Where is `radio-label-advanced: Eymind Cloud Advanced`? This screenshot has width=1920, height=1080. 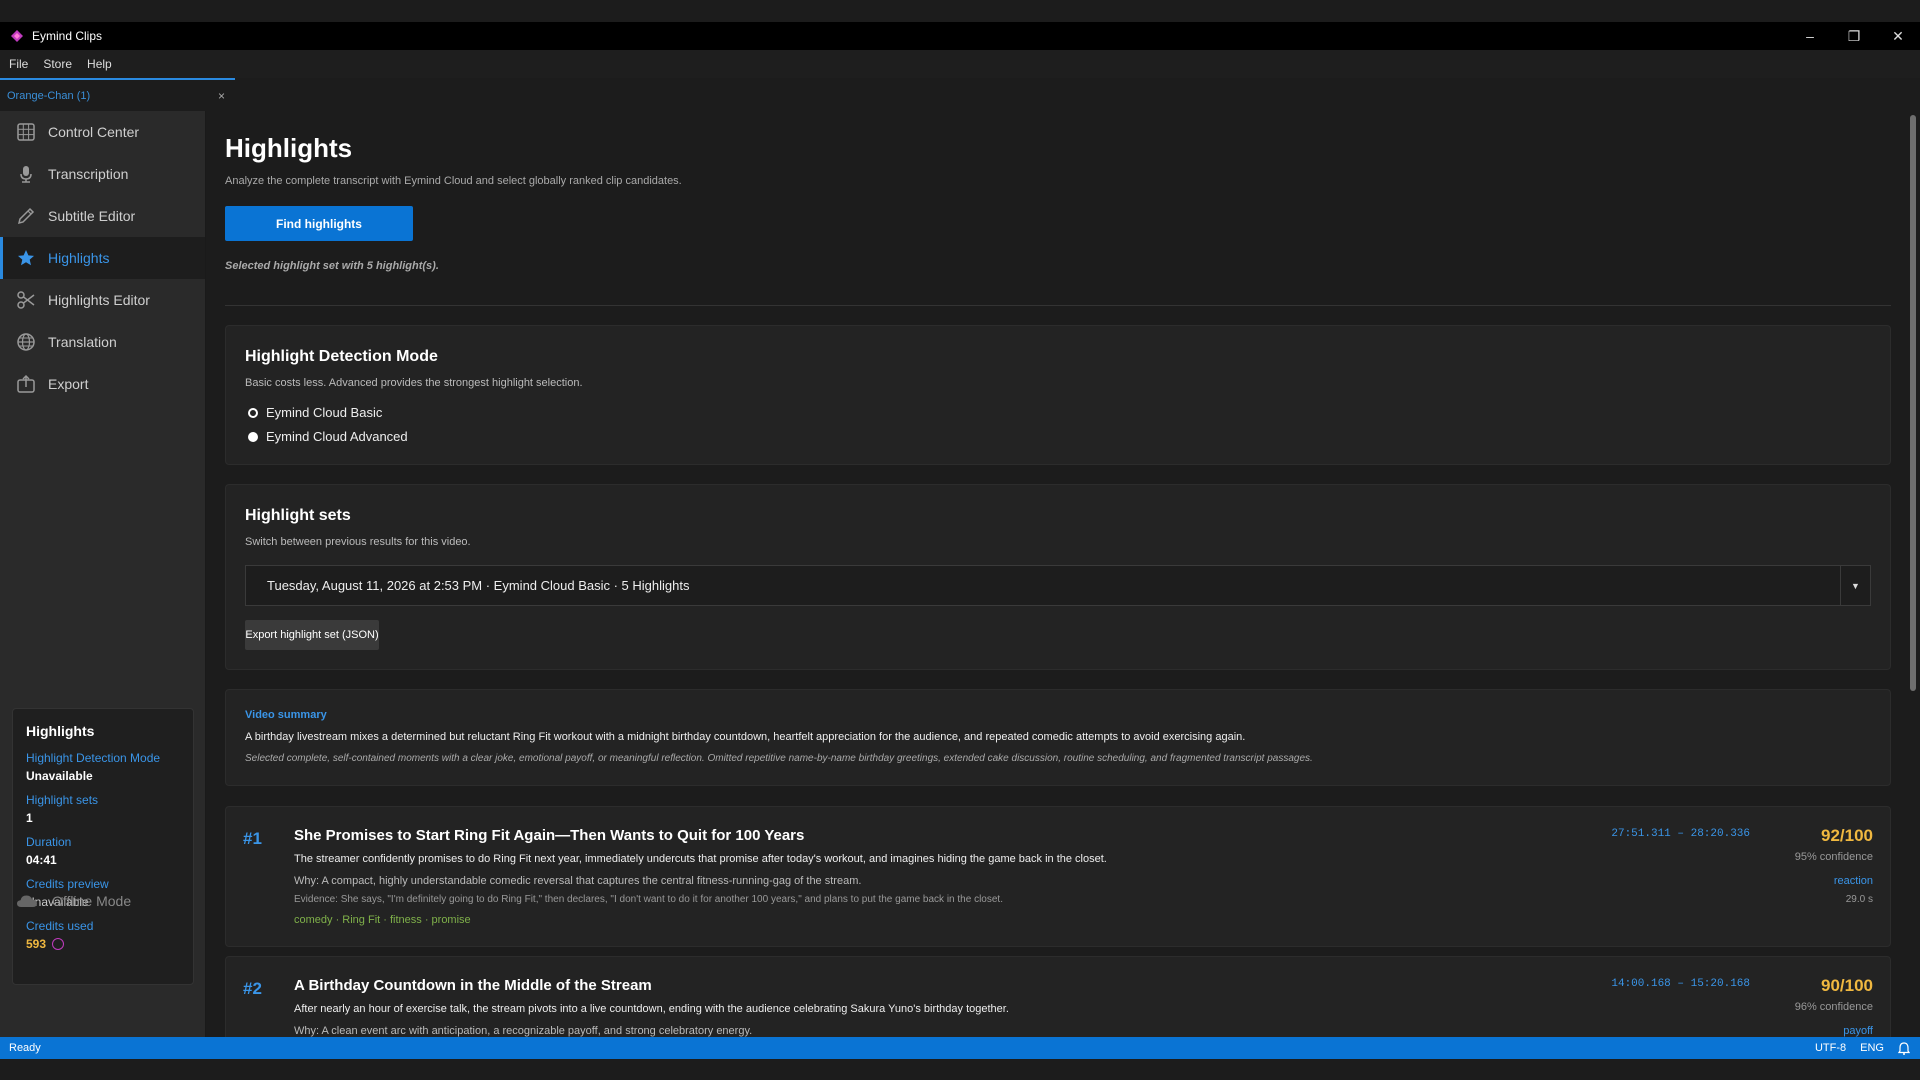
radio-label-advanced: Eymind Cloud Advanced is located at coordinates (337, 436).